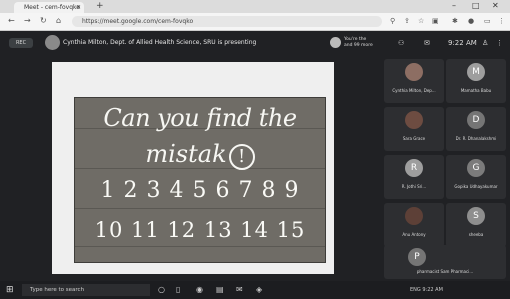  What do you see at coordinates (407, 21) in the screenshot?
I see `share-icon: ⇪` at bounding box center [407, 21].